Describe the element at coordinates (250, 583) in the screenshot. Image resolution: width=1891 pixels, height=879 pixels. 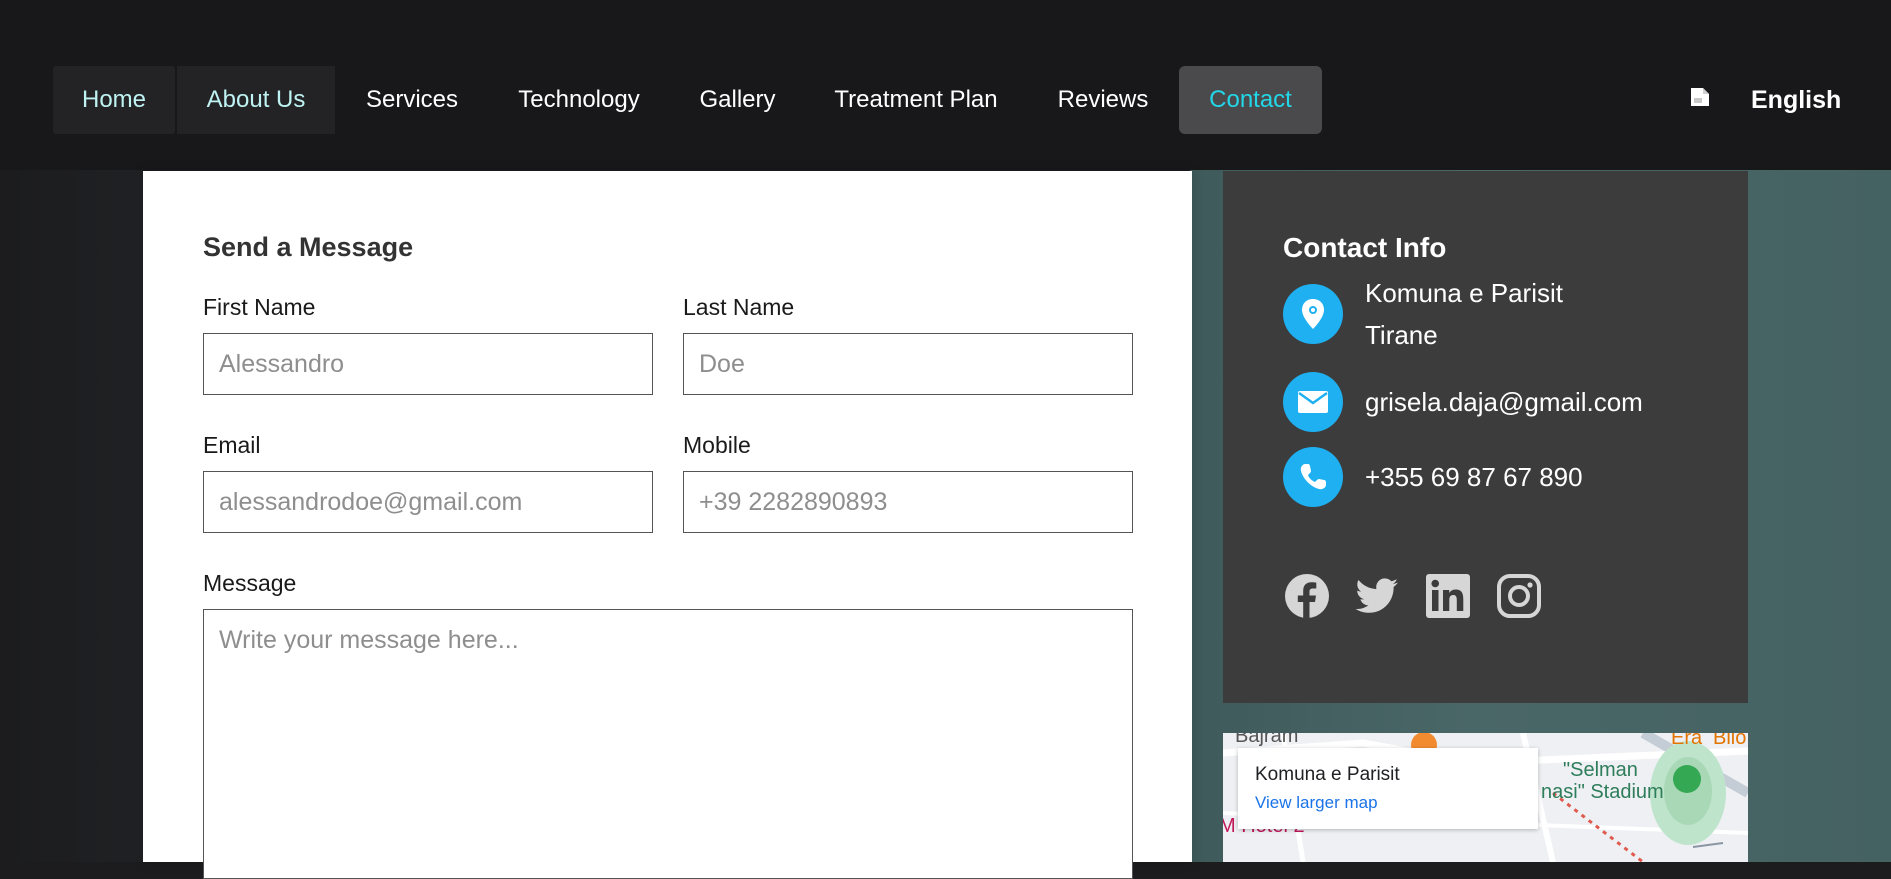
I see `message-label: Message` at that location.